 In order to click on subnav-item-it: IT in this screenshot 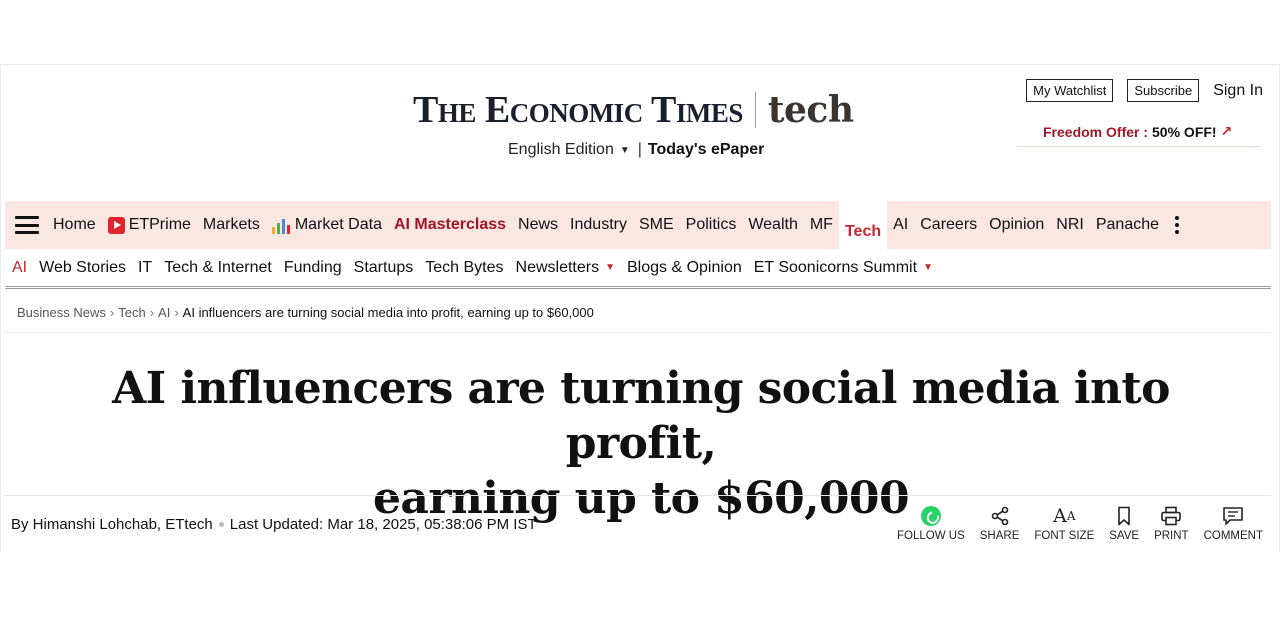, I will do `click(145, 268)`.